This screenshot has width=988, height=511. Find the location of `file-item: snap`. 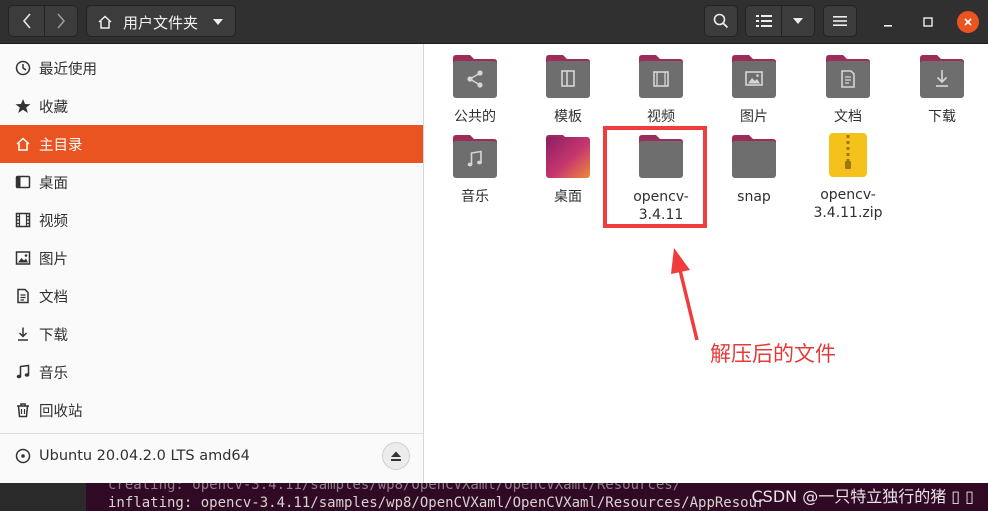

file-item: snap is located at coordinates (754, 174).